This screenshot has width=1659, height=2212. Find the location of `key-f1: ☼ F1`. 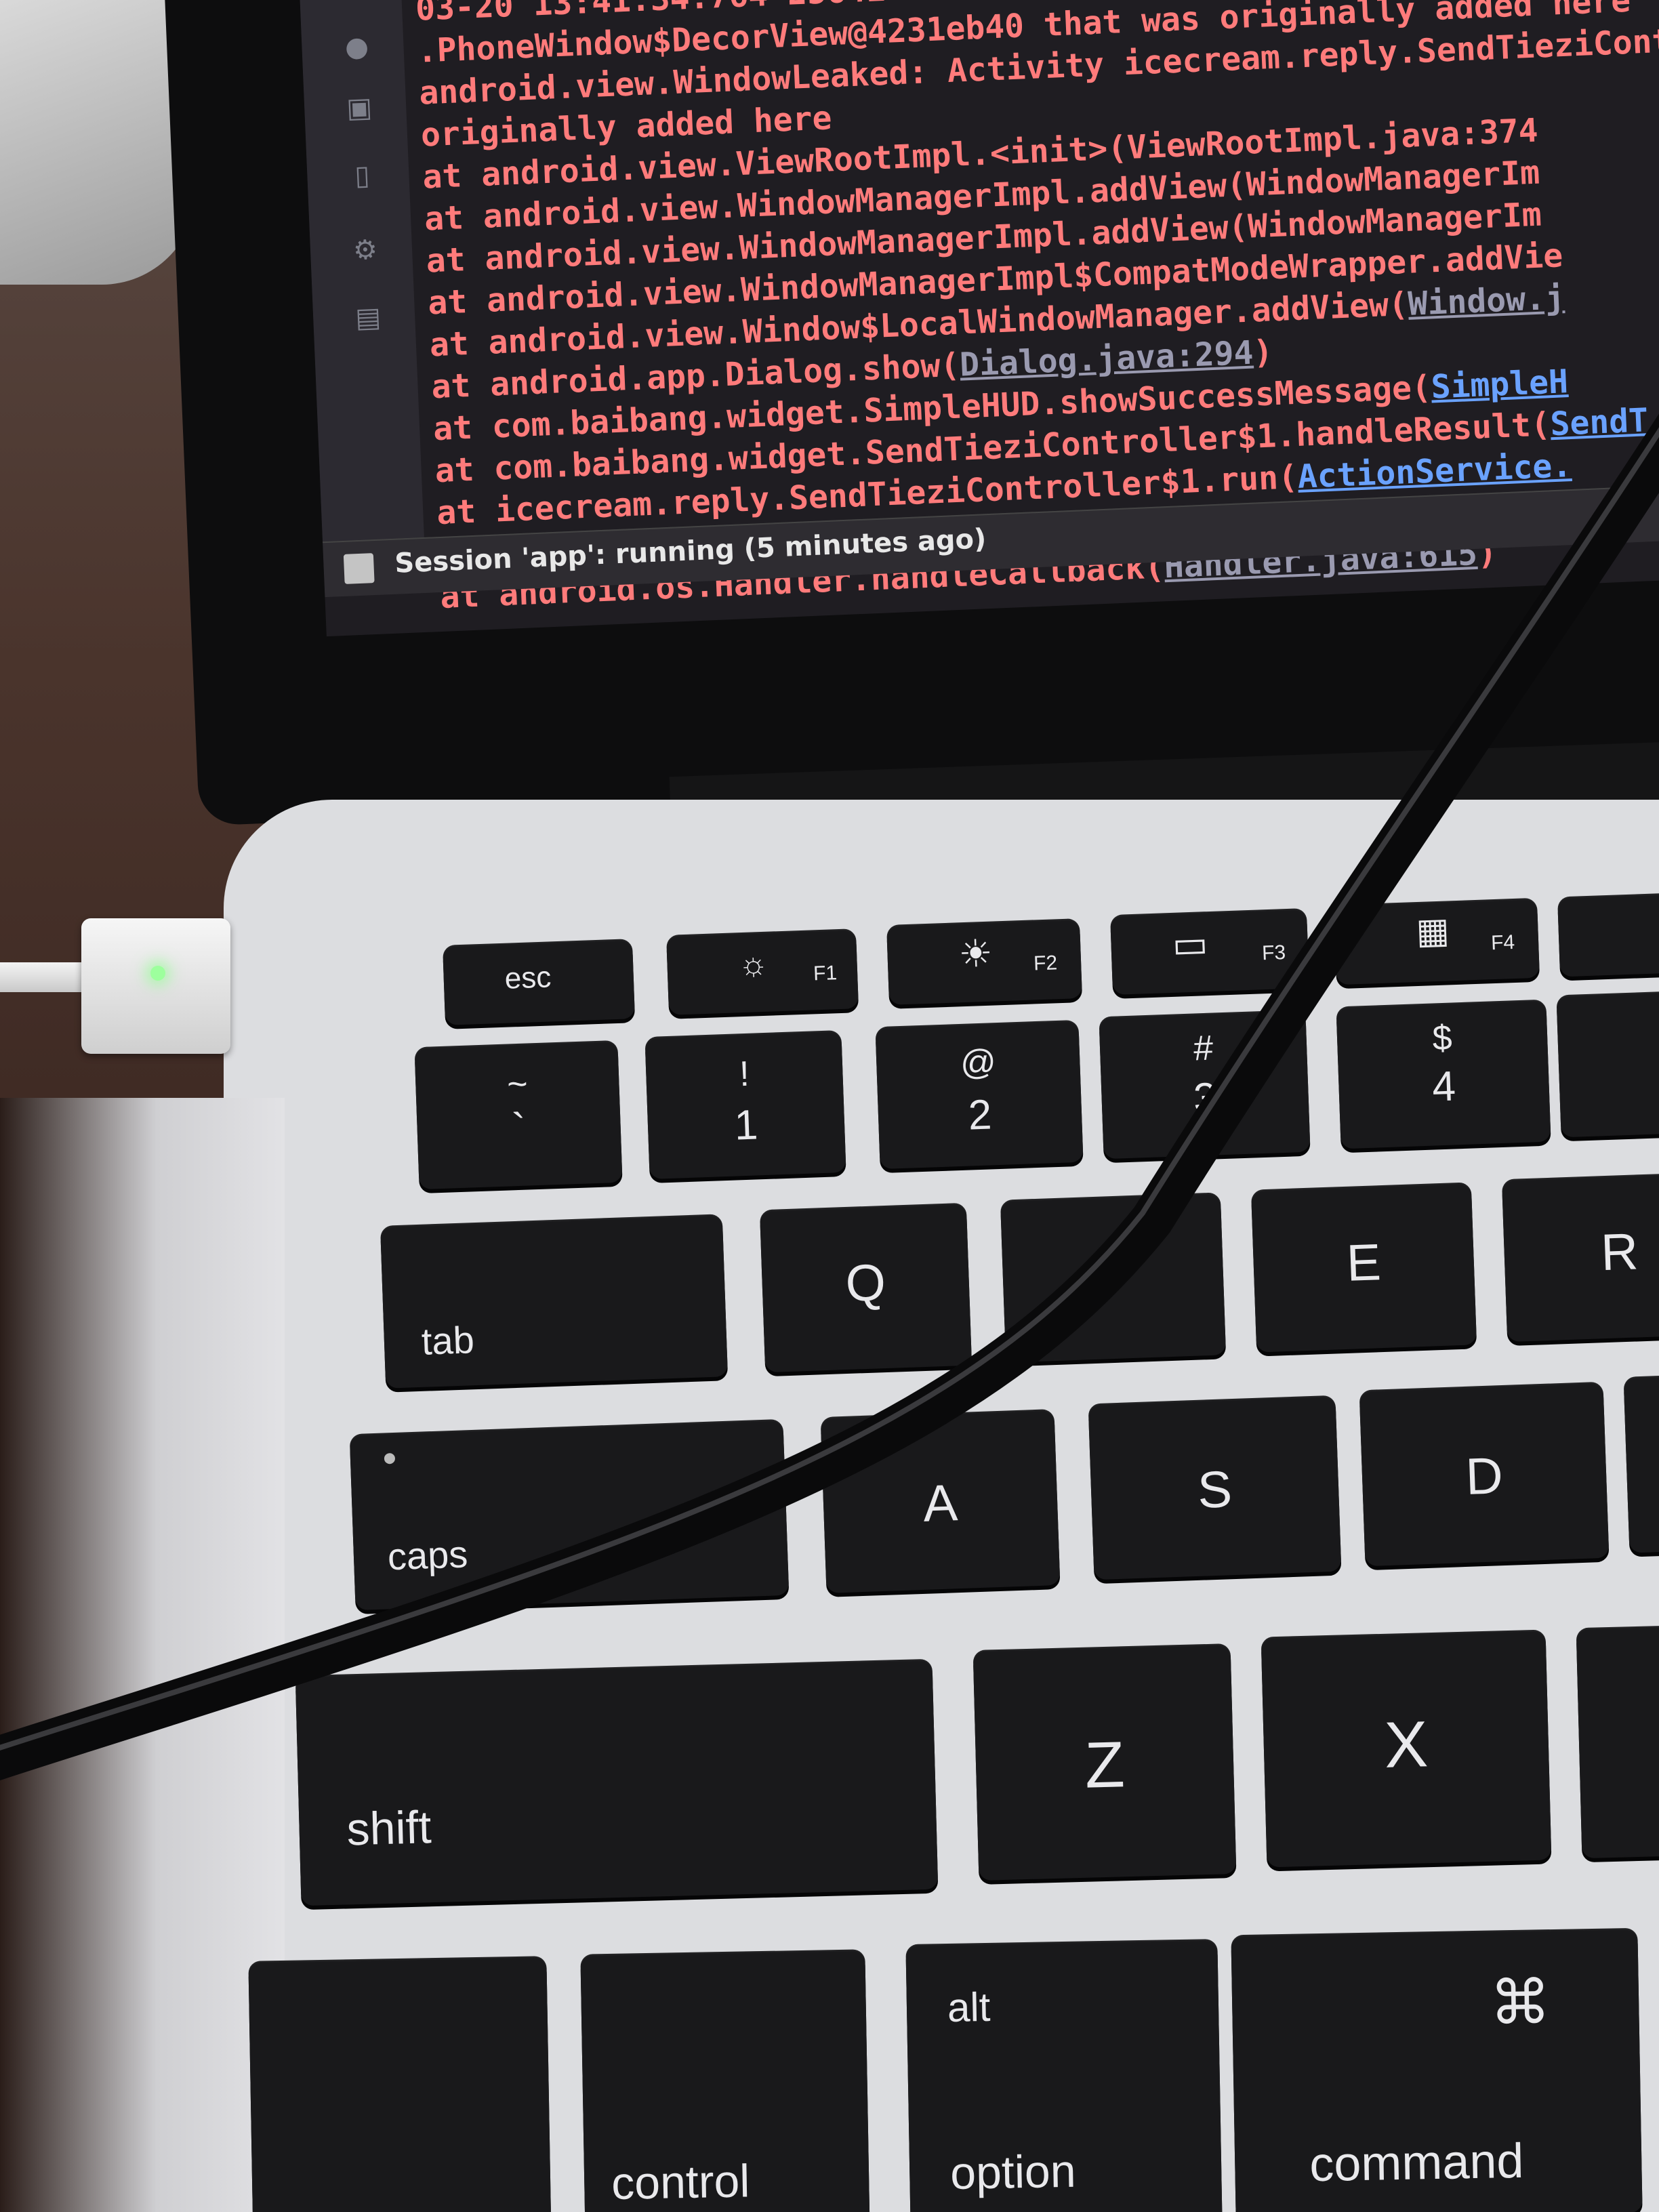

key-f1: ☼ F1 is located at coordinates (762, 971).